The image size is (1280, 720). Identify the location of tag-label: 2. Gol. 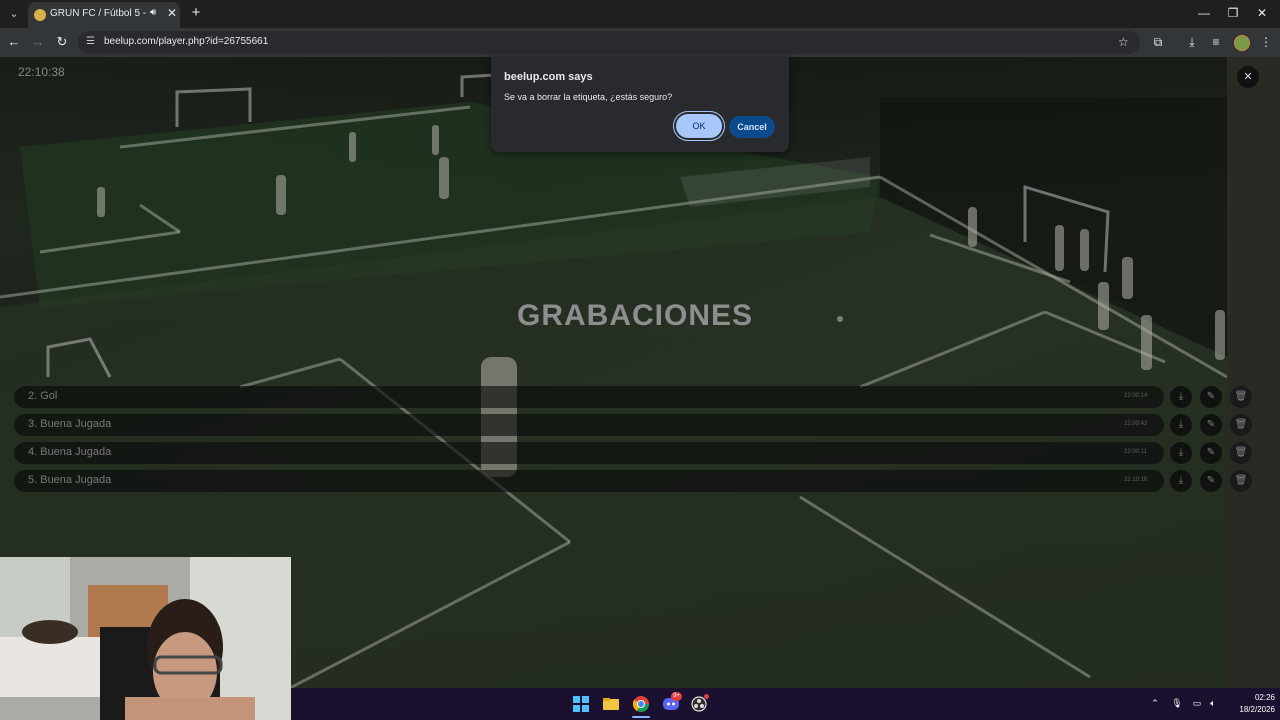
(43, 396).